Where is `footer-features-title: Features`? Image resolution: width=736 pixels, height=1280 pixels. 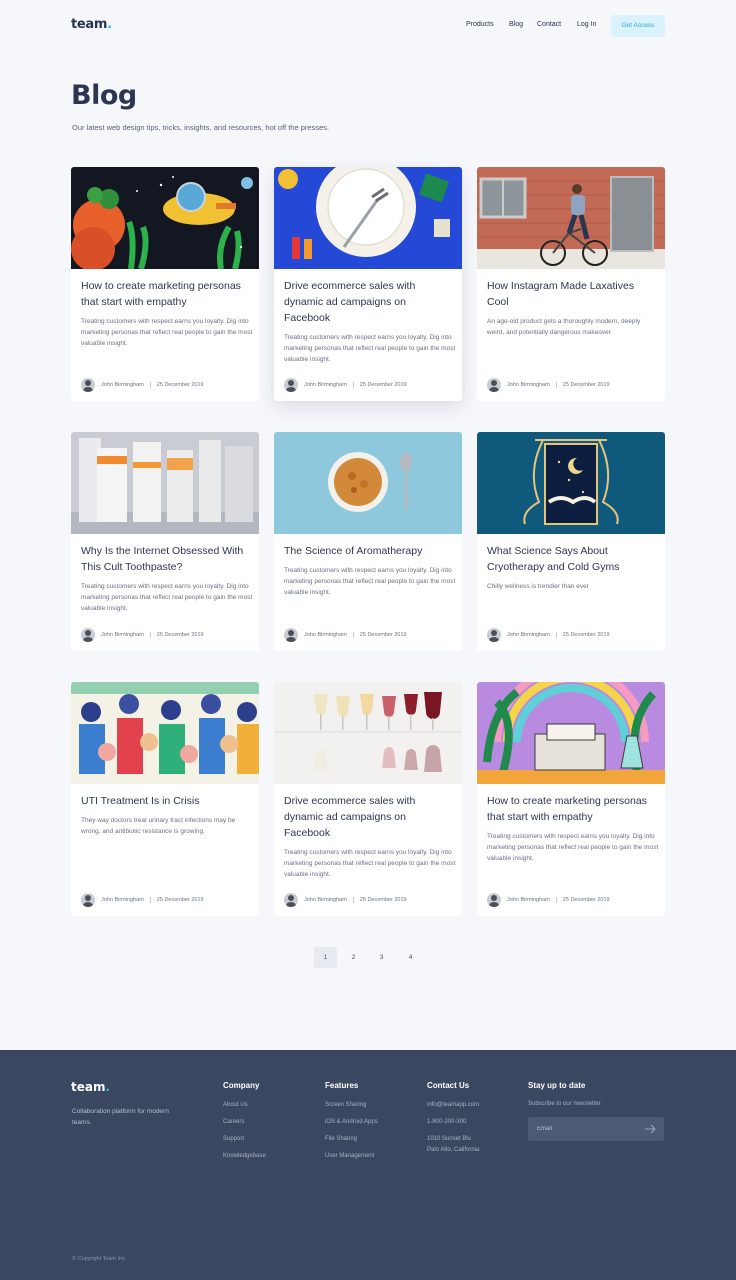
footer-features-title: Features is located at coordinates (342, 1085).